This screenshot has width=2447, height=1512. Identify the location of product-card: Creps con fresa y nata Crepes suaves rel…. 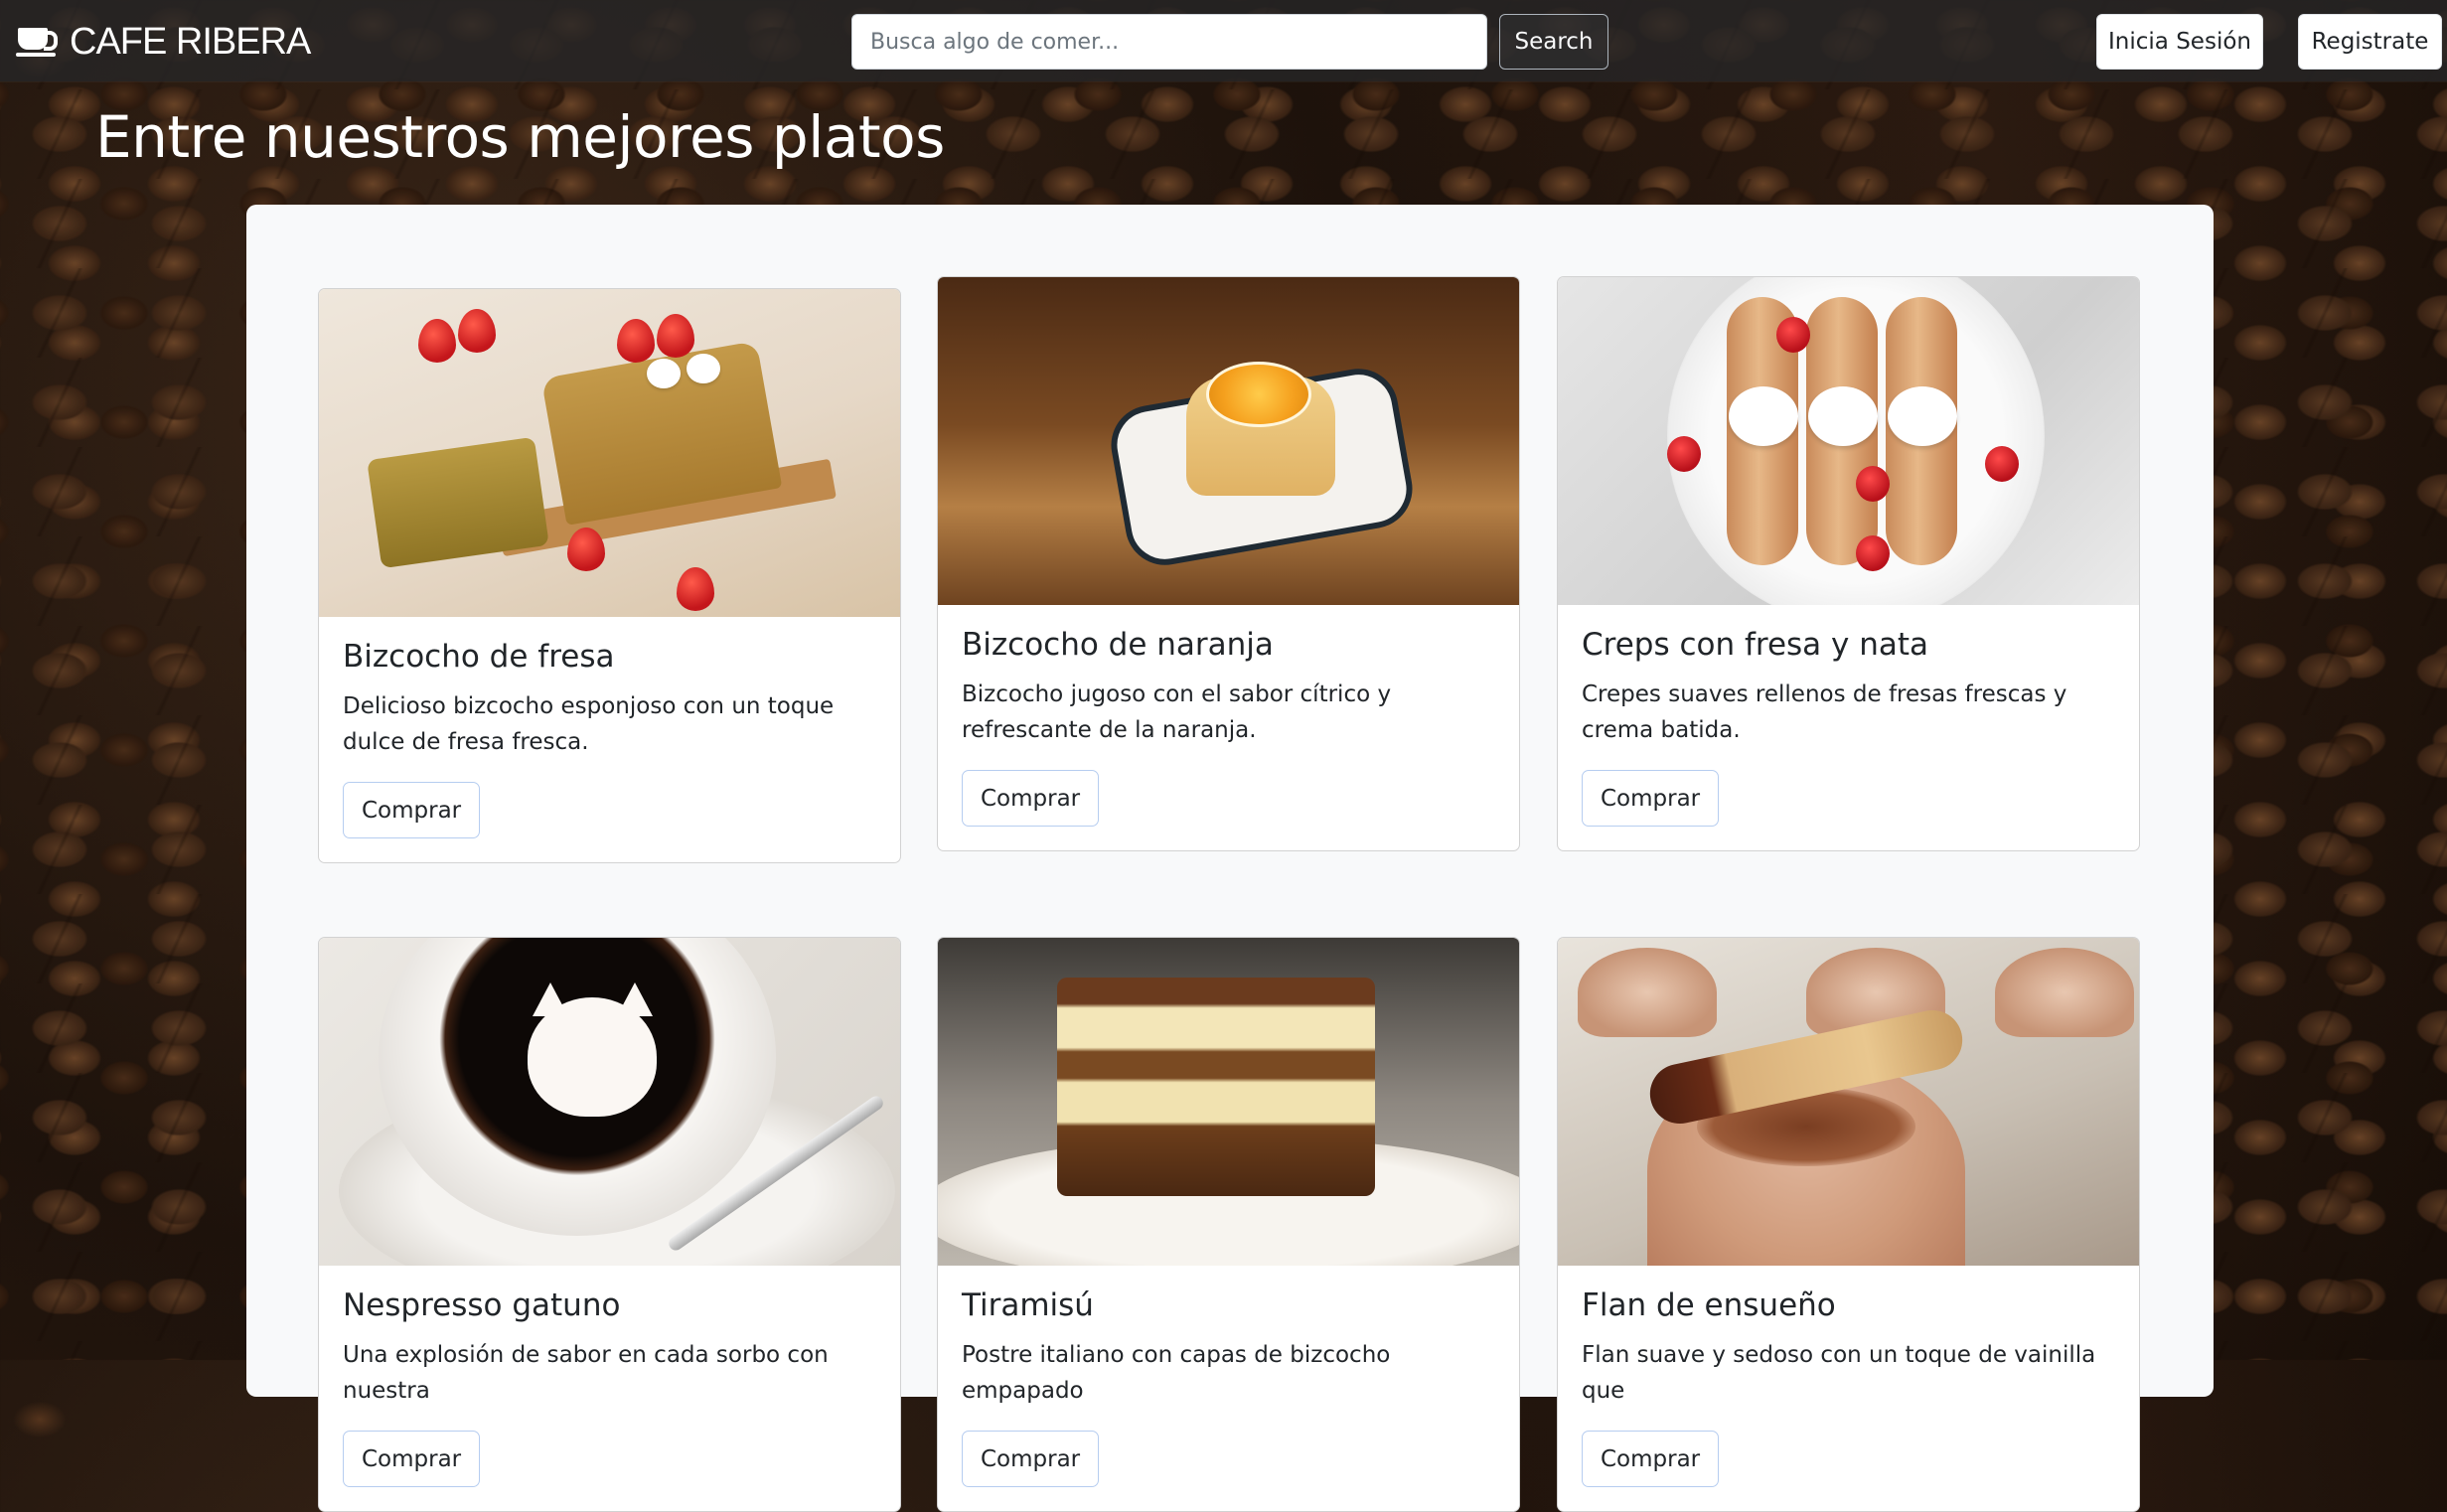
(1849, 563).